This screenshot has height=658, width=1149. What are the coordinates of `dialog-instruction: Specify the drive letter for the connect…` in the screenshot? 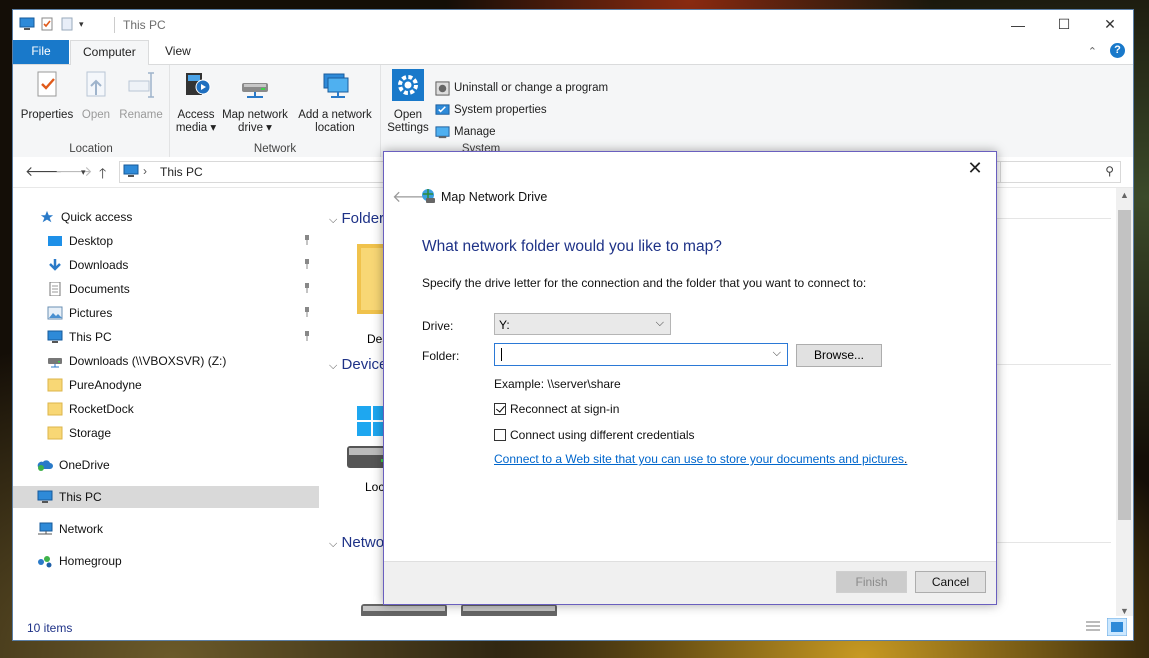 It's located at (644, 283).